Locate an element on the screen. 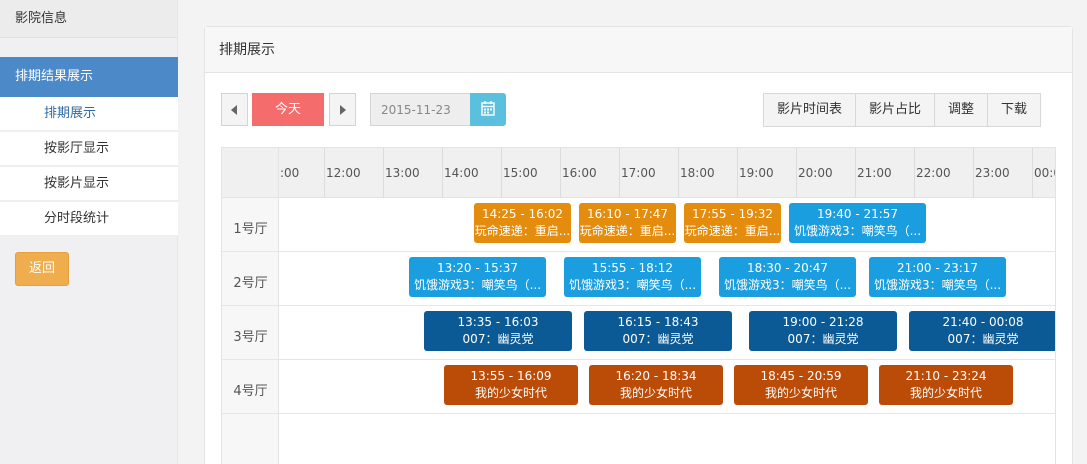  hall-label-3: 3号厅 is located at coordinates (250, 337).